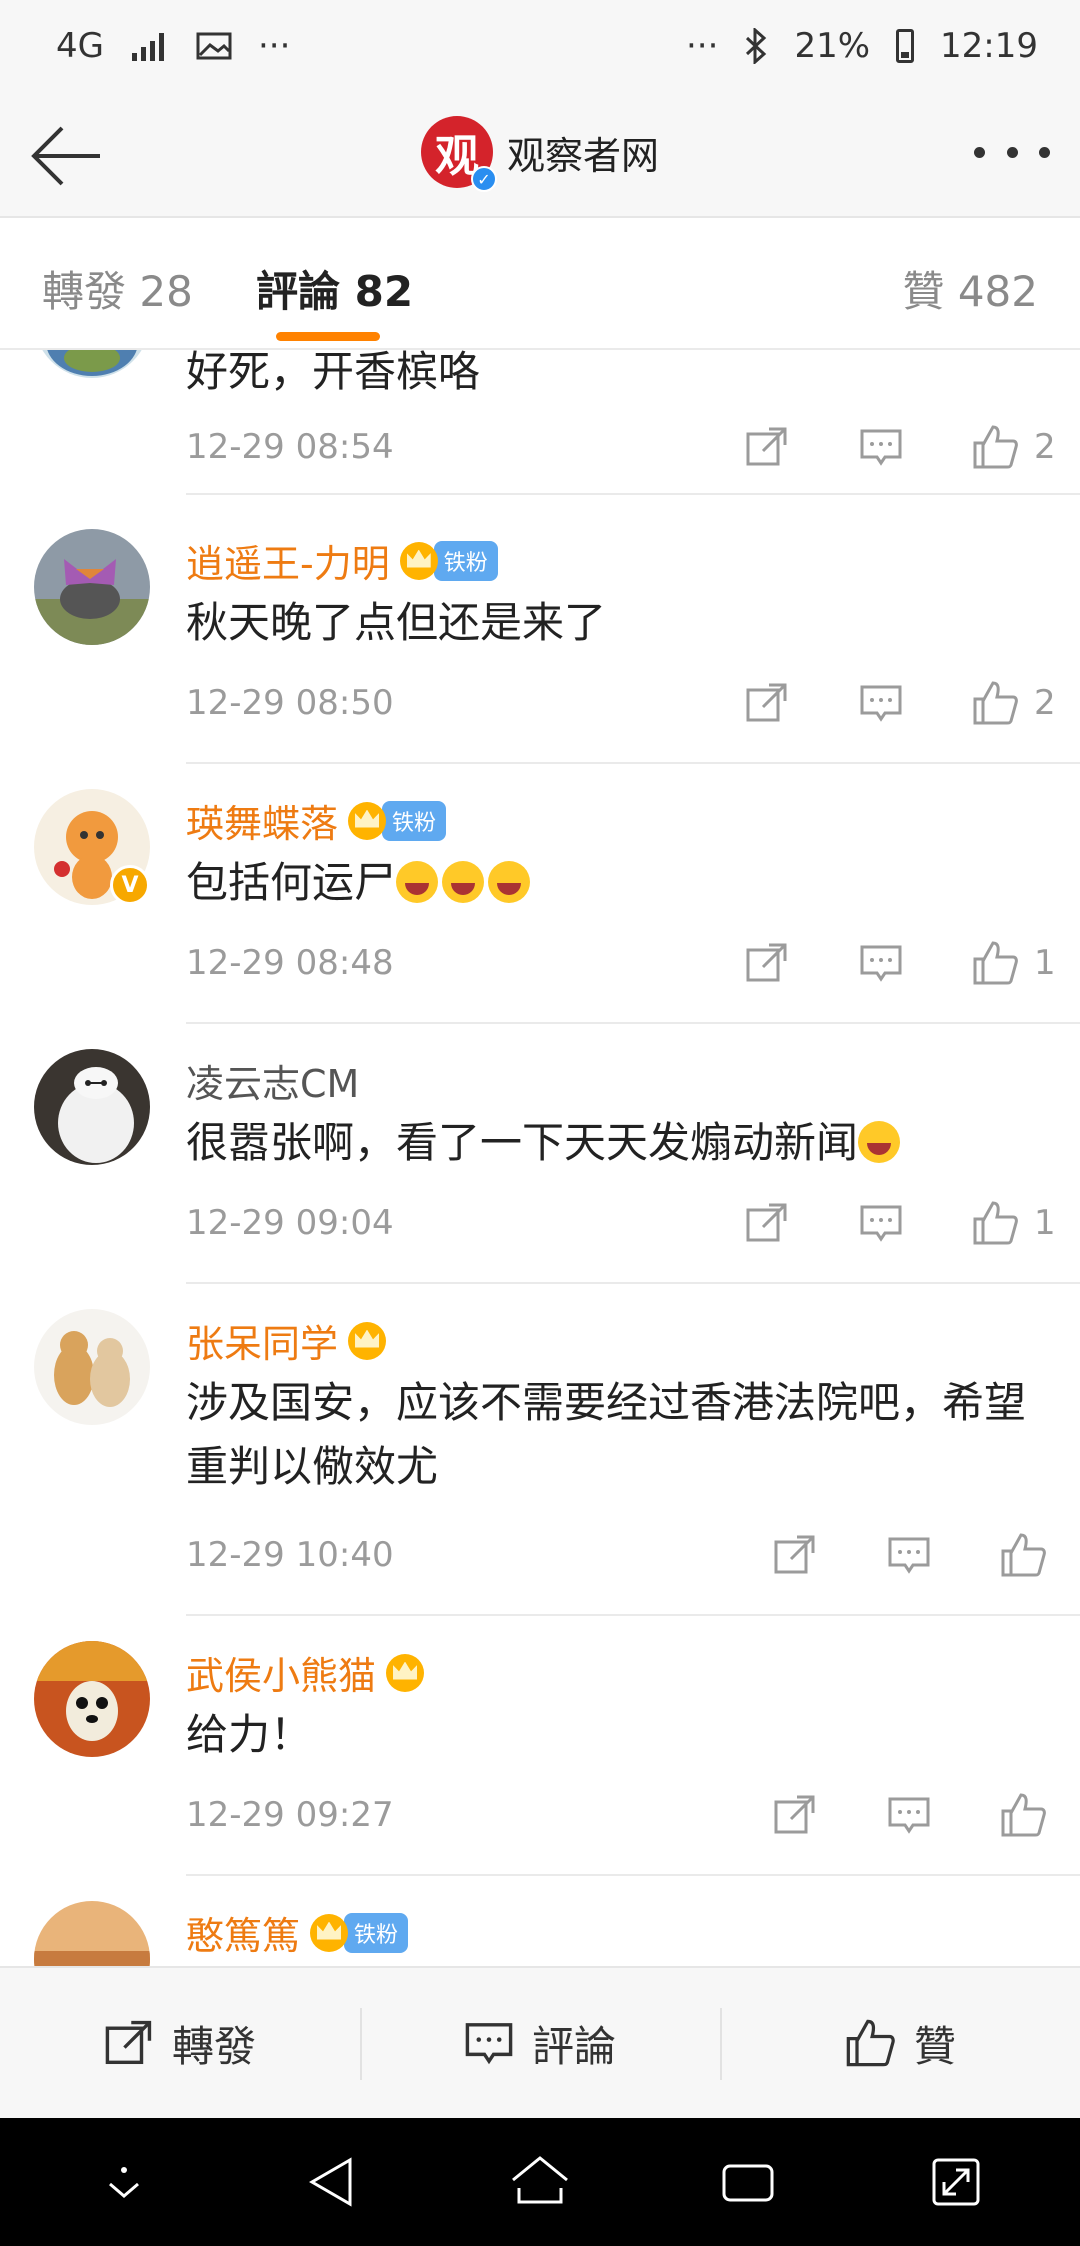 The image size is (1080, 2246). I want to click on comment-text: 涉及国安，应该不需要经过香港法院吧，希望重判以儆效尤, so click(606, 1434).